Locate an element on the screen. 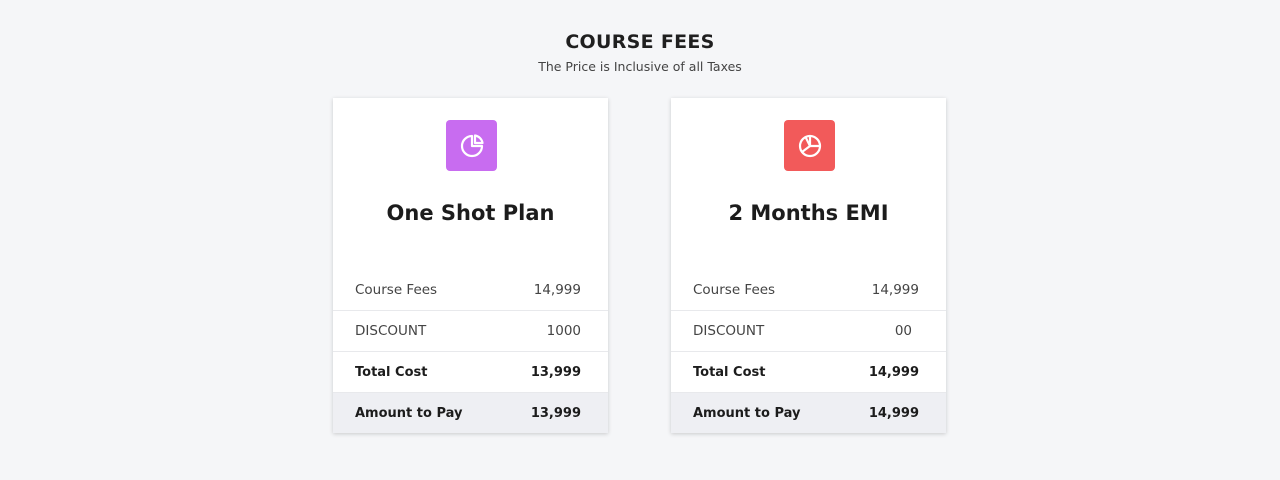 The image size is (1280, 480). section-title: COURSE FEES is located at coordinates (640, 42).